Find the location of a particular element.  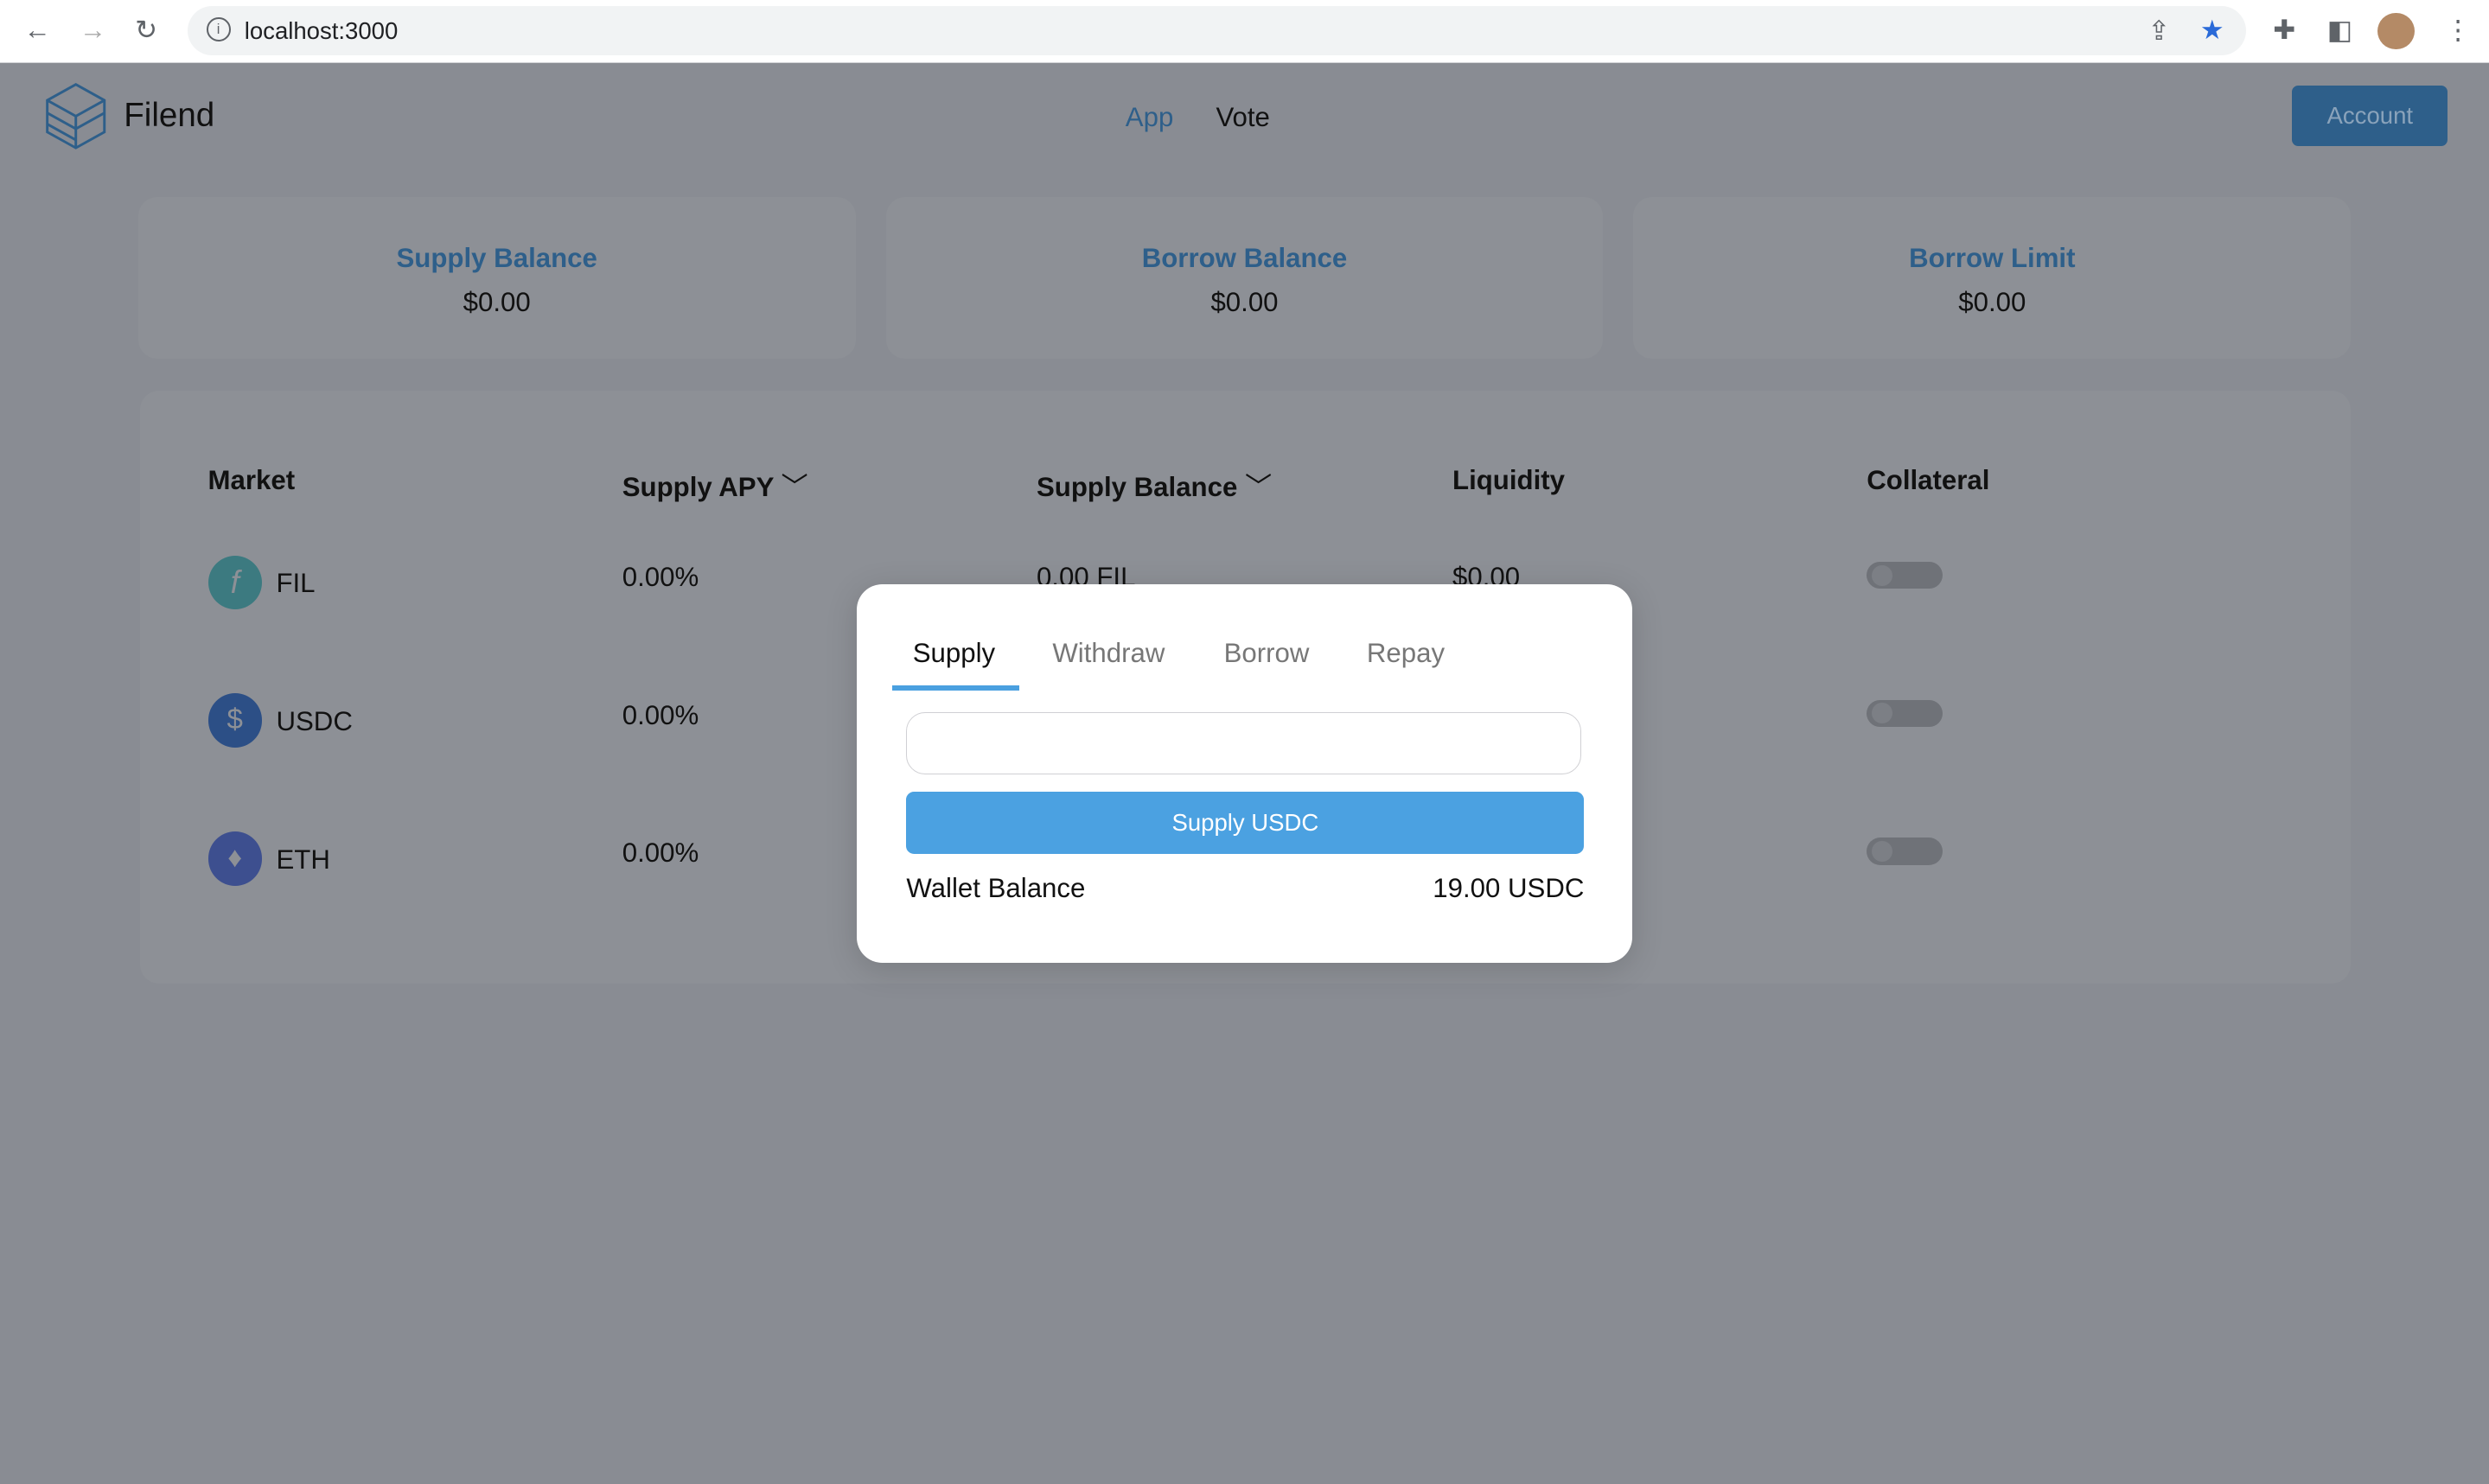

col-supply-balance: Supply Balance ﹀ is located at coordinates (1154, 485).